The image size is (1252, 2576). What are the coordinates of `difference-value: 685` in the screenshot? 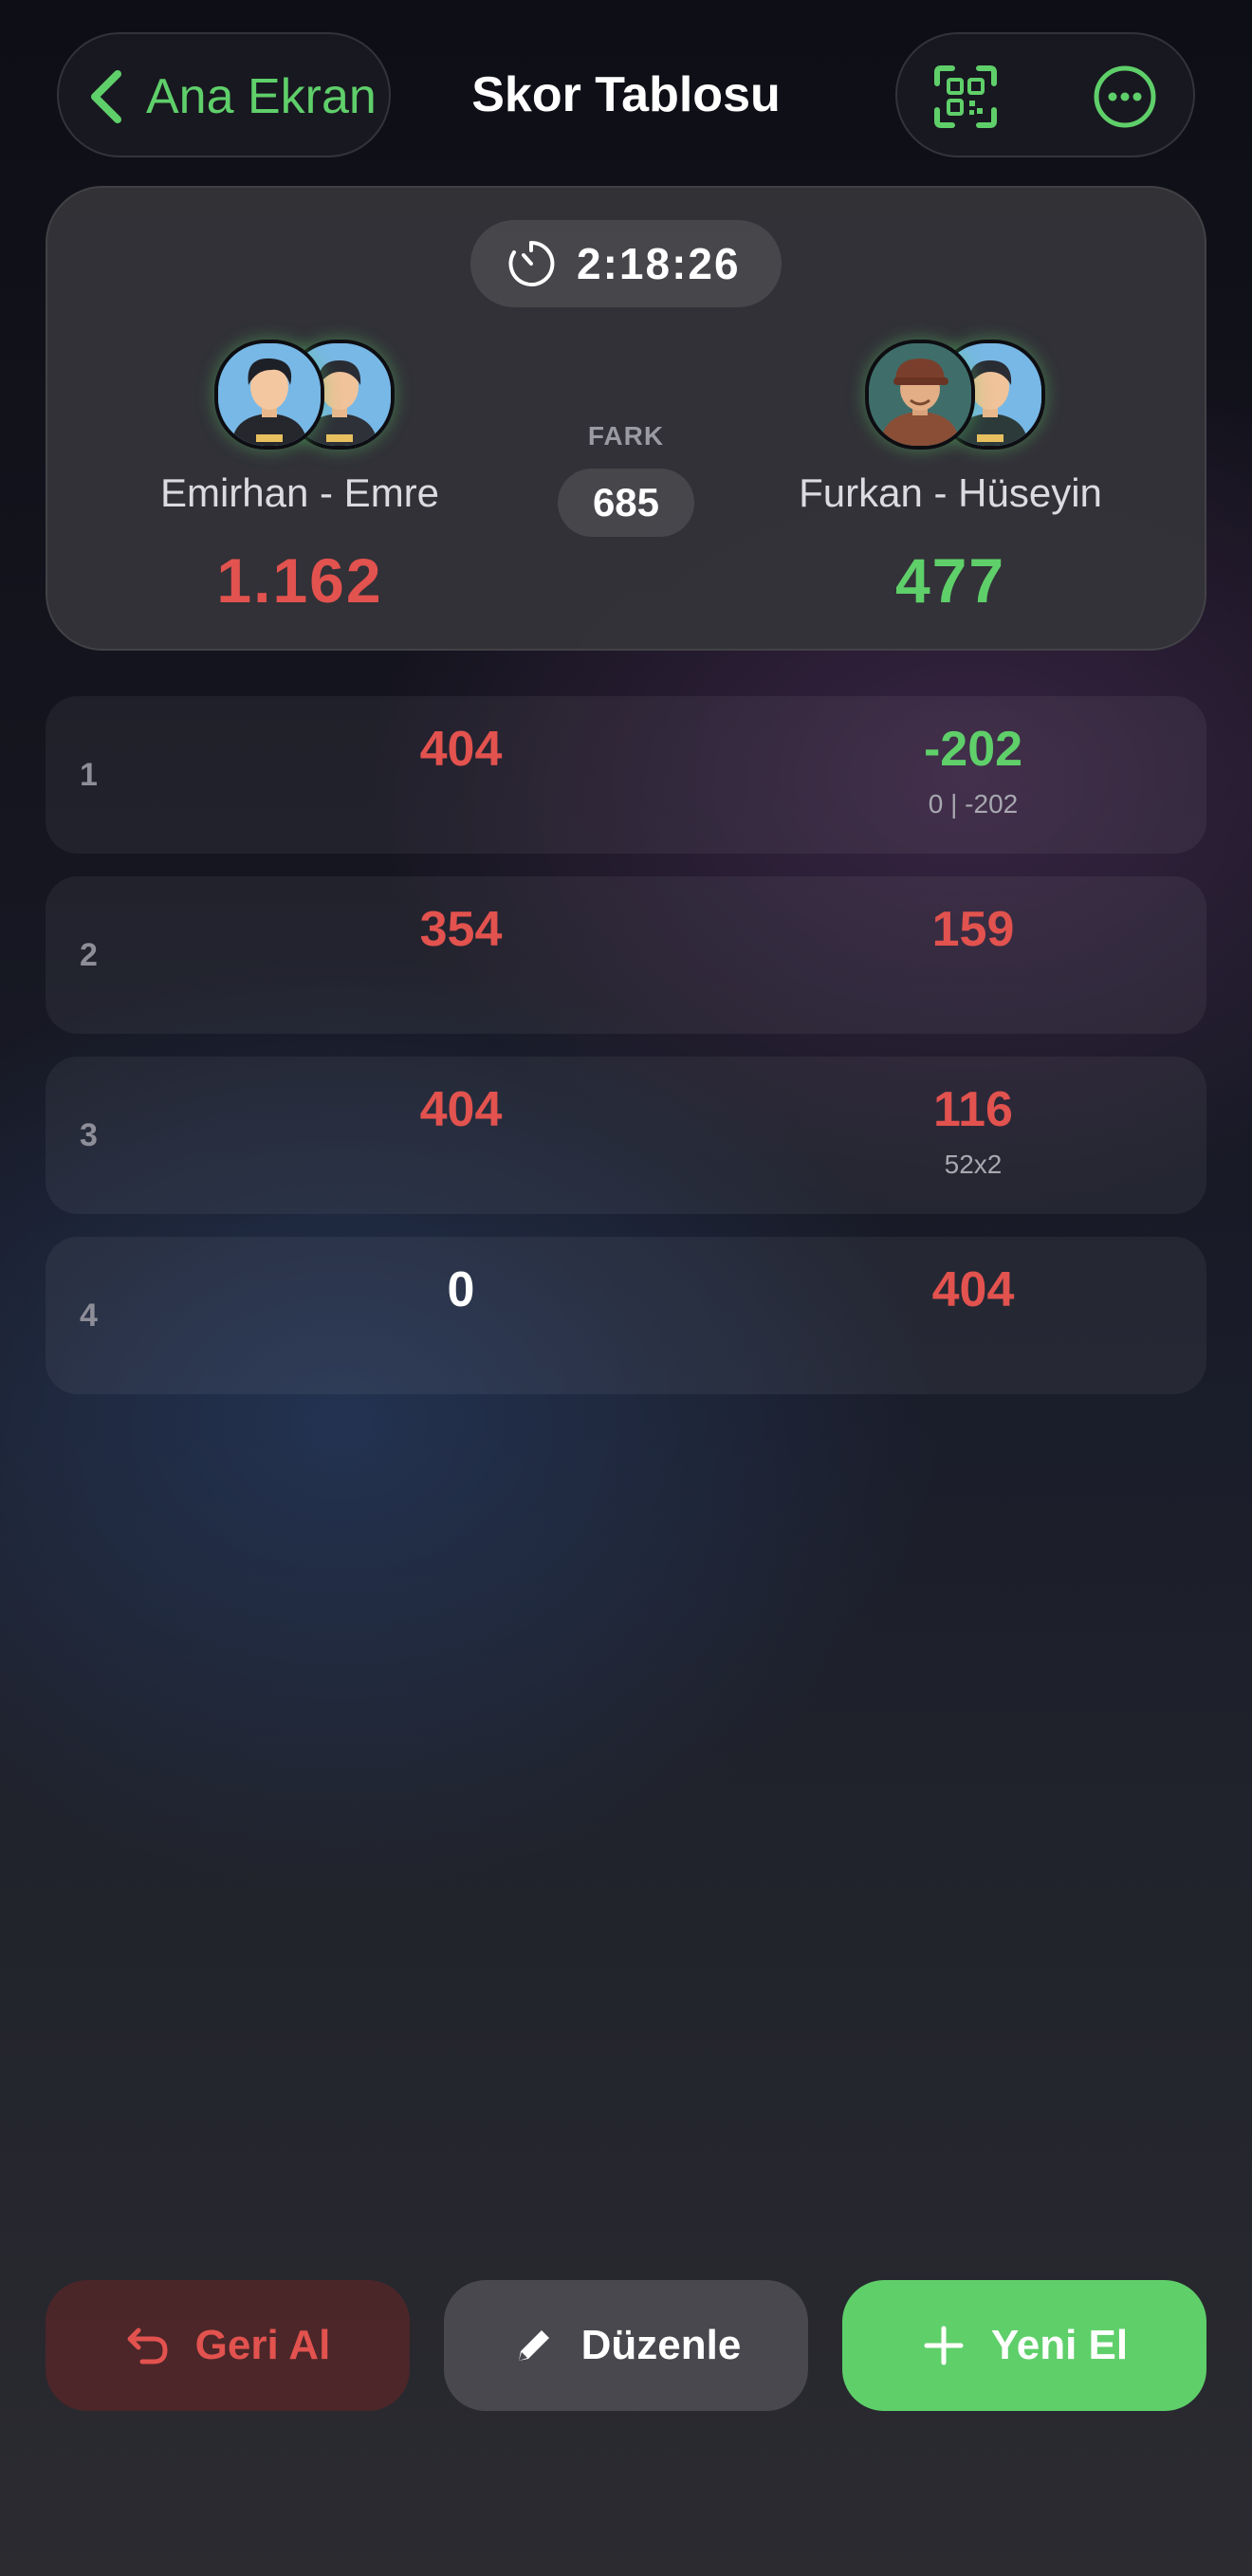 It's located at (626, 503).